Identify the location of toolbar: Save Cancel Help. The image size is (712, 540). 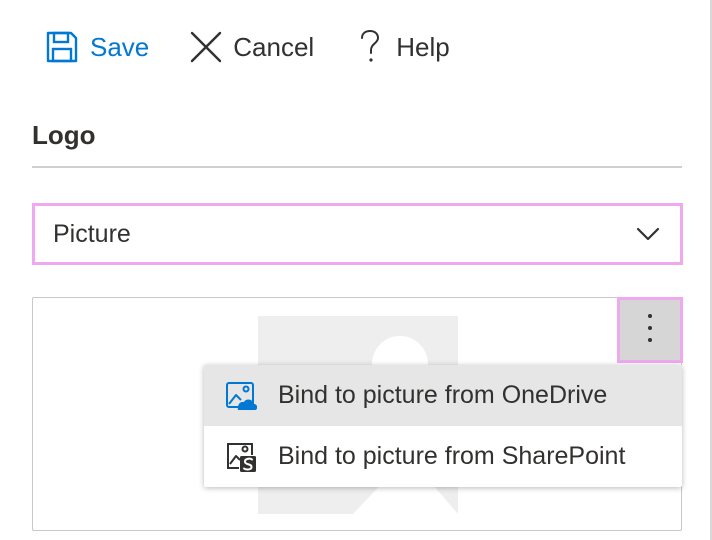
(247, 47).